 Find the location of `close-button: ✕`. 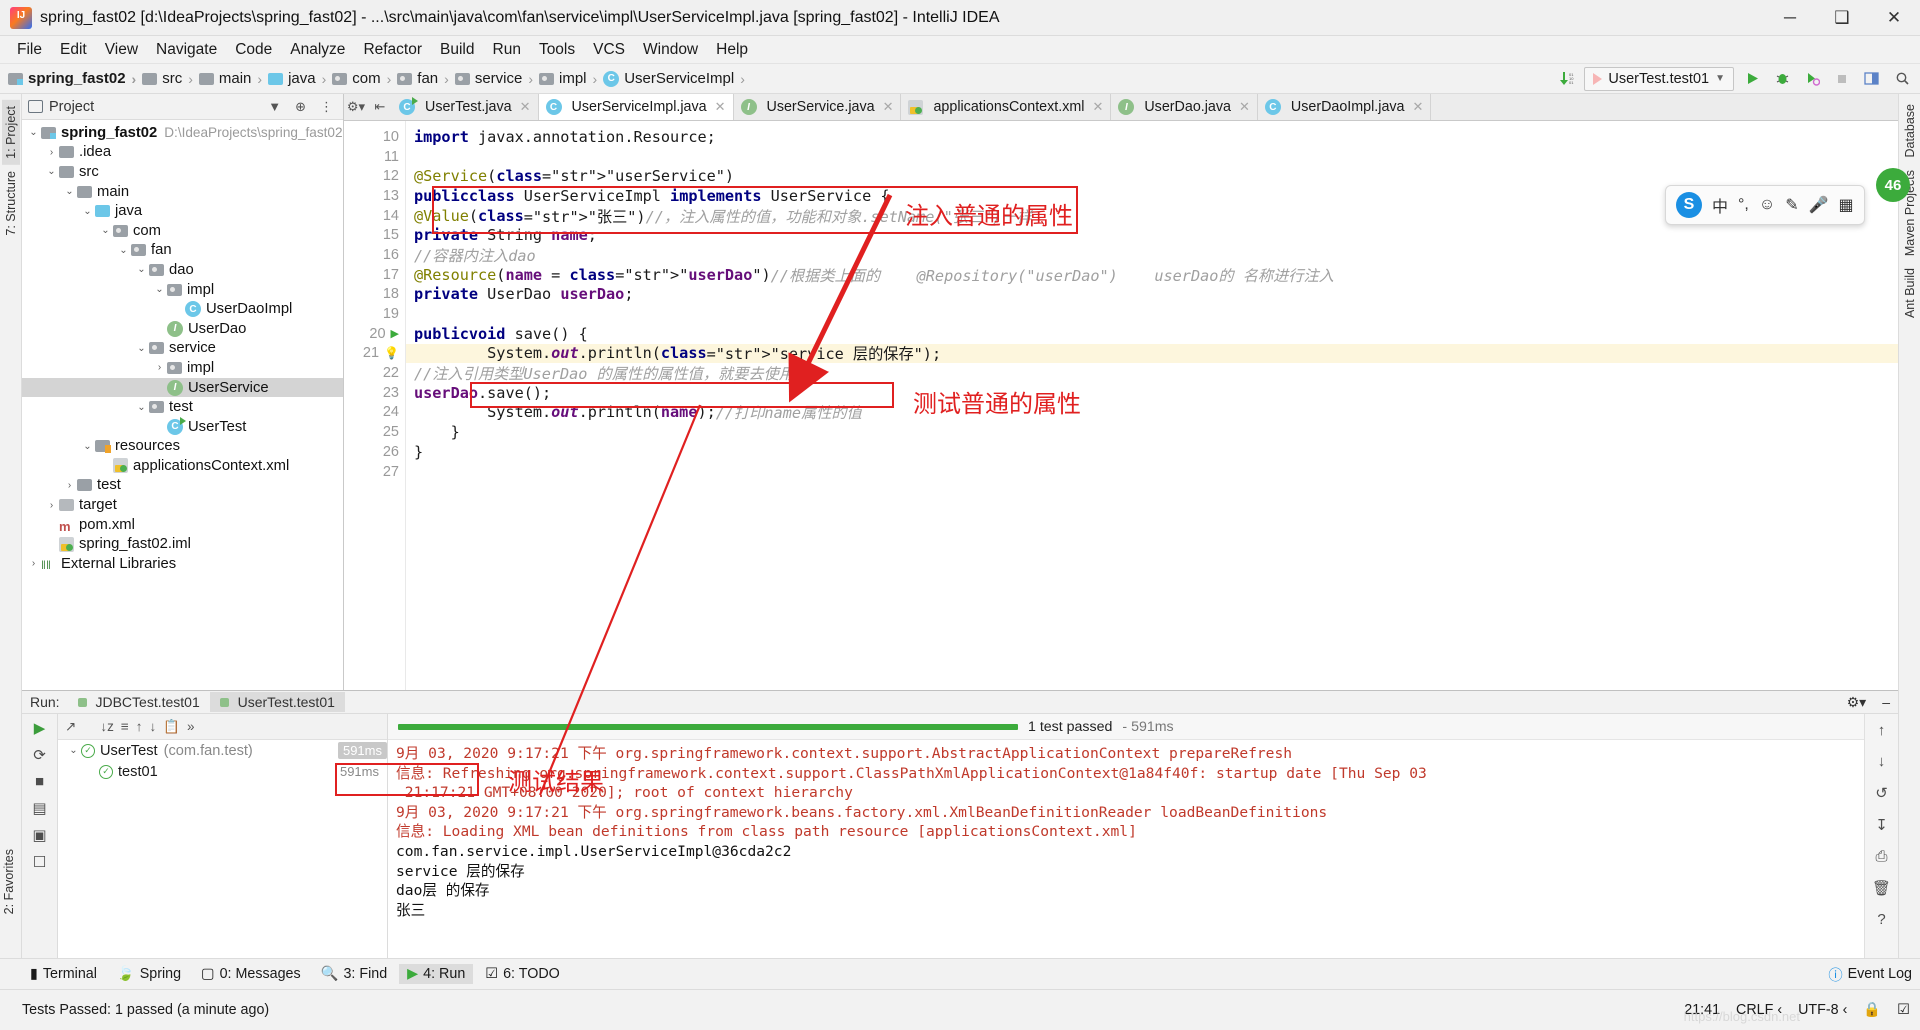

close-button: ✕ is located at coordinates (1894, 17).